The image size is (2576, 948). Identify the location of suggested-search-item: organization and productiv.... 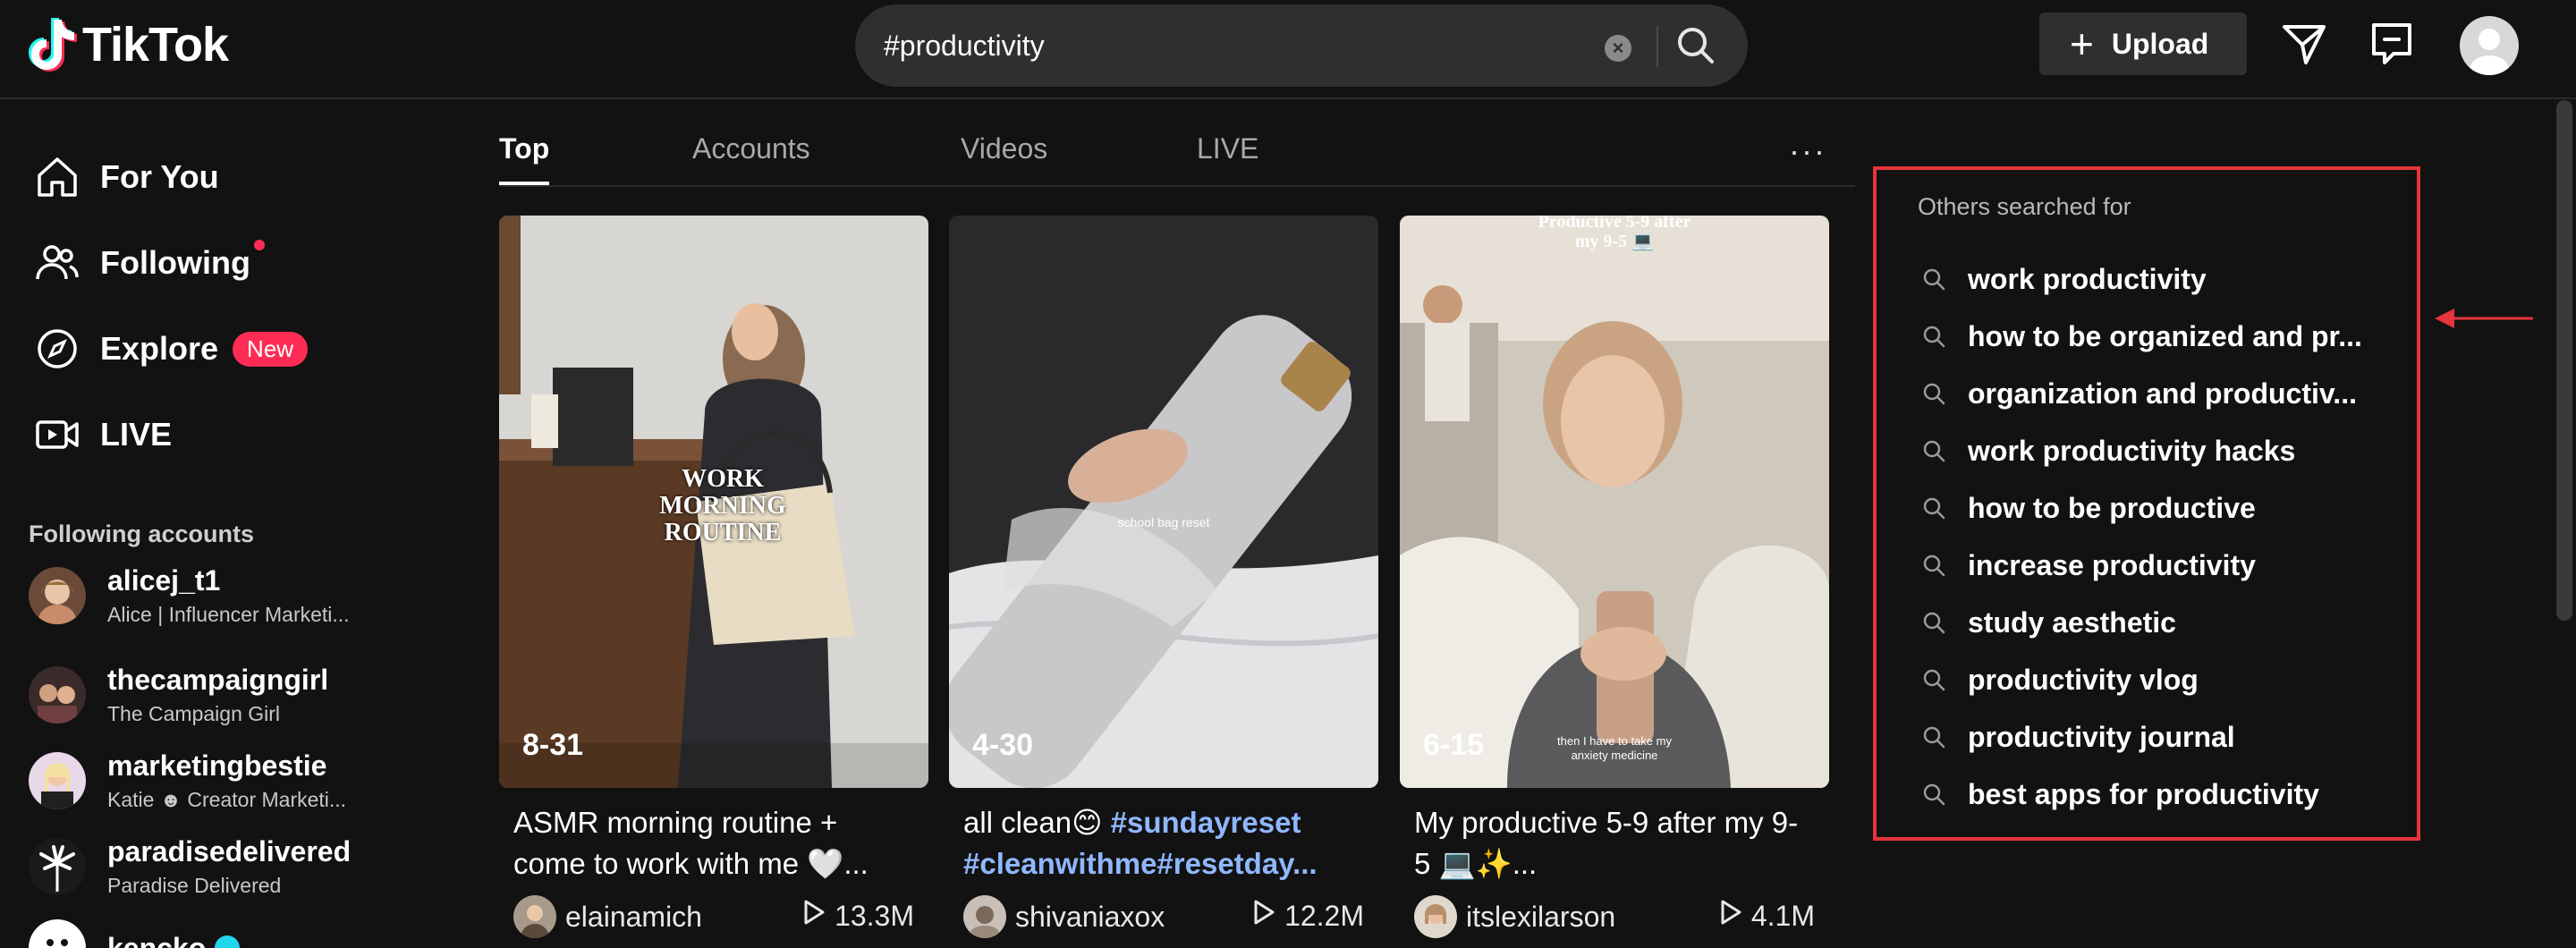
(2162, 393).